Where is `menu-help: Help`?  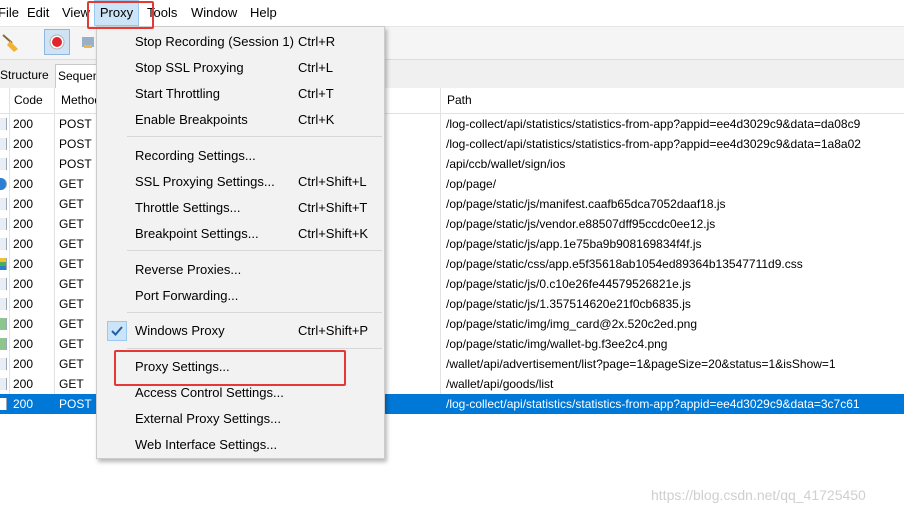
menu-help: Help is located at coordinates (263, 13).